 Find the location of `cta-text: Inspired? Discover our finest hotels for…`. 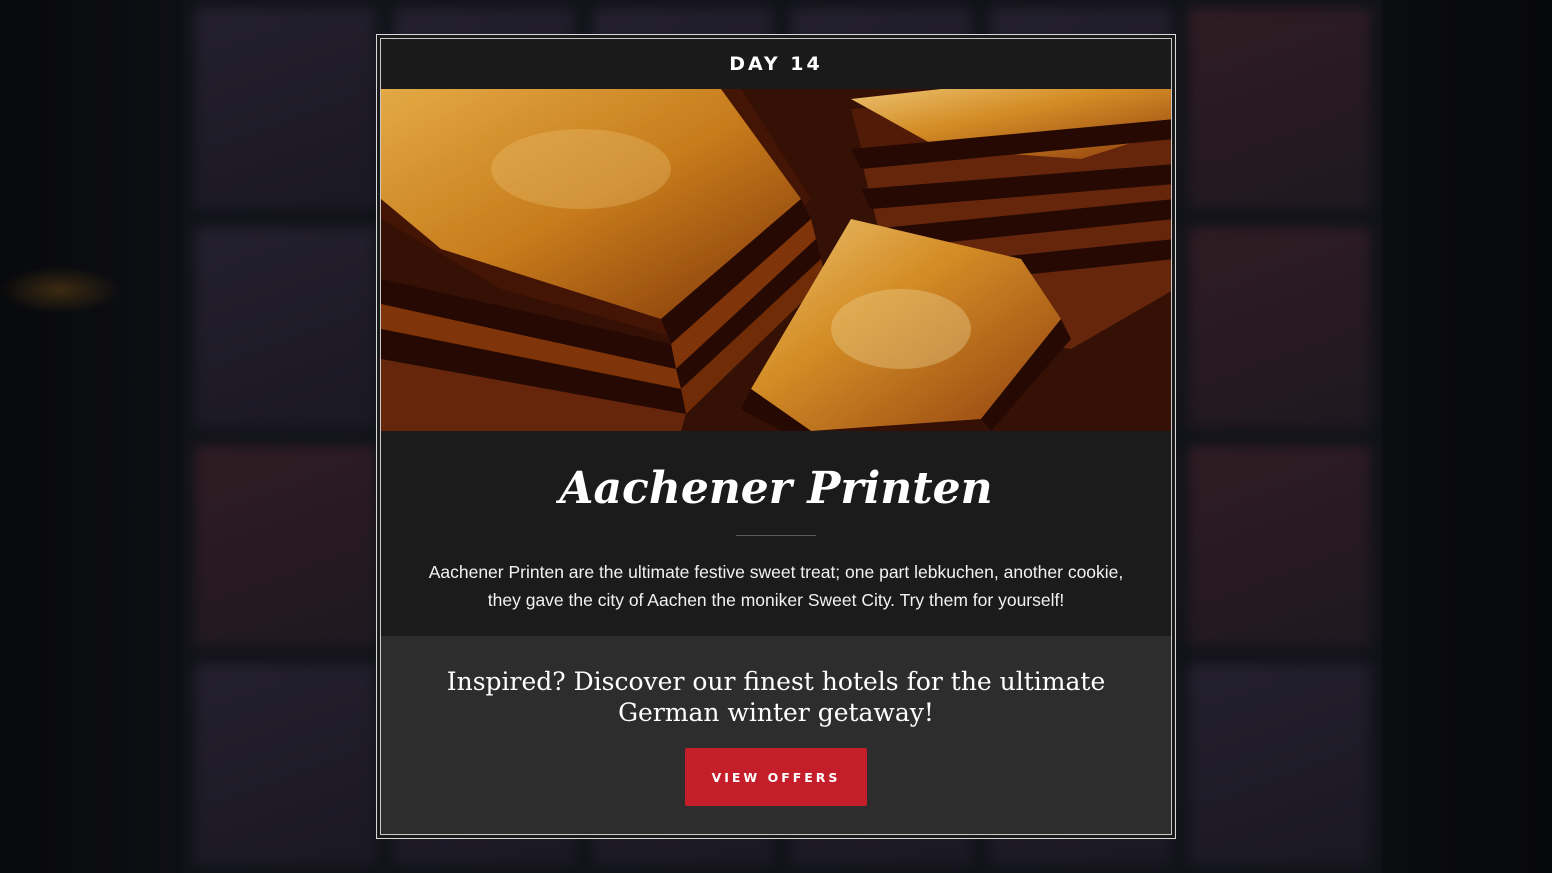

cta-text: Inspired? Discover our finest hotels for… is located at coordinates (776, 697).